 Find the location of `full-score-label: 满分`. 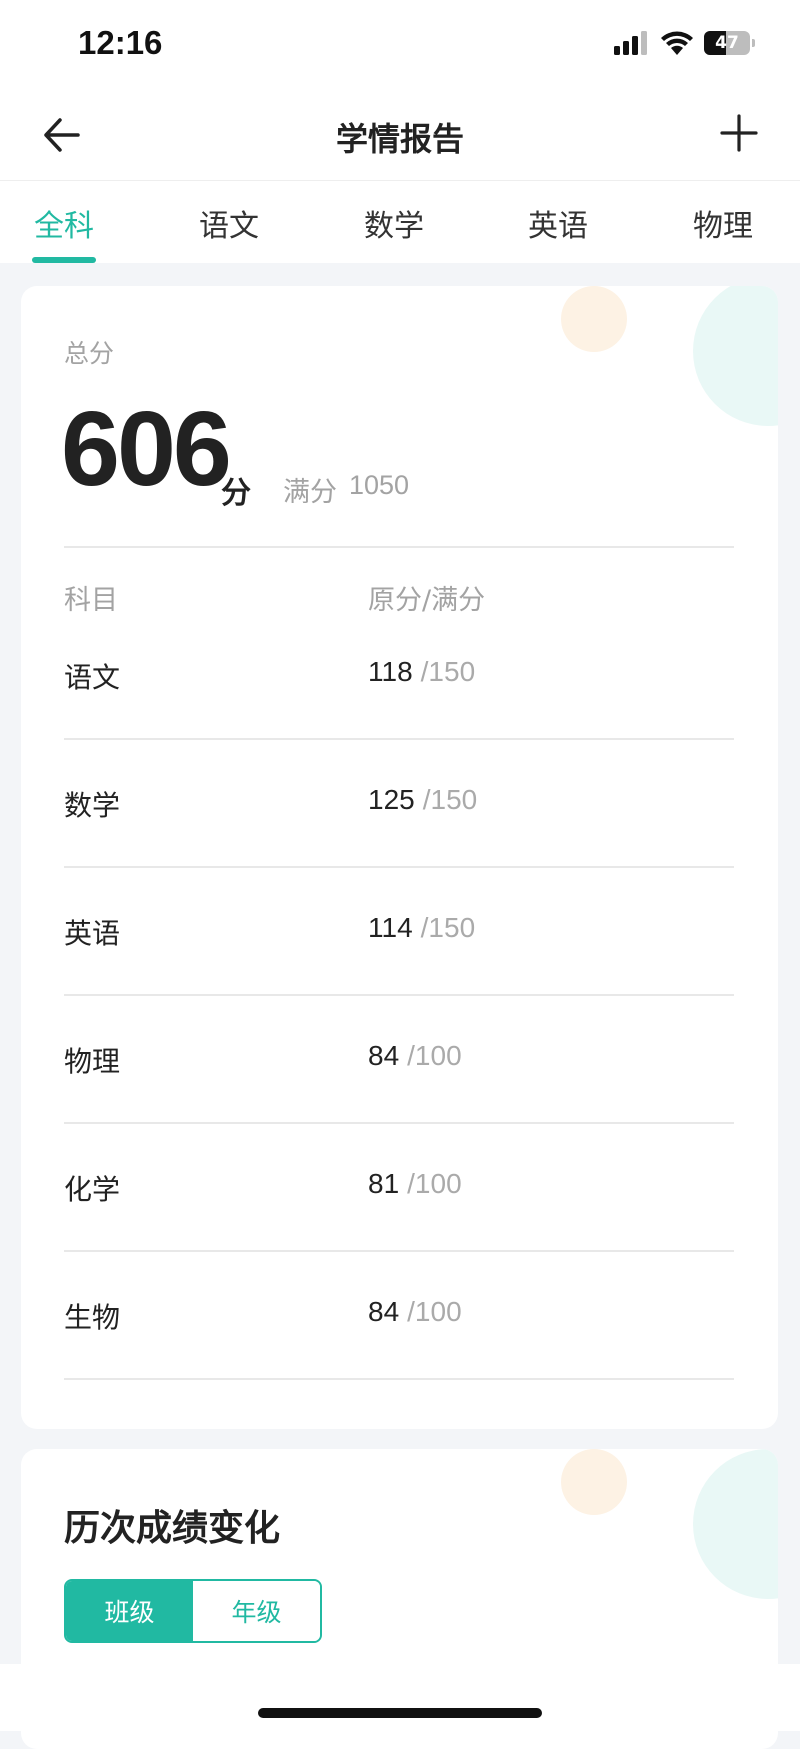

full-score-label: 满分 is located at coordinates (310, 492).